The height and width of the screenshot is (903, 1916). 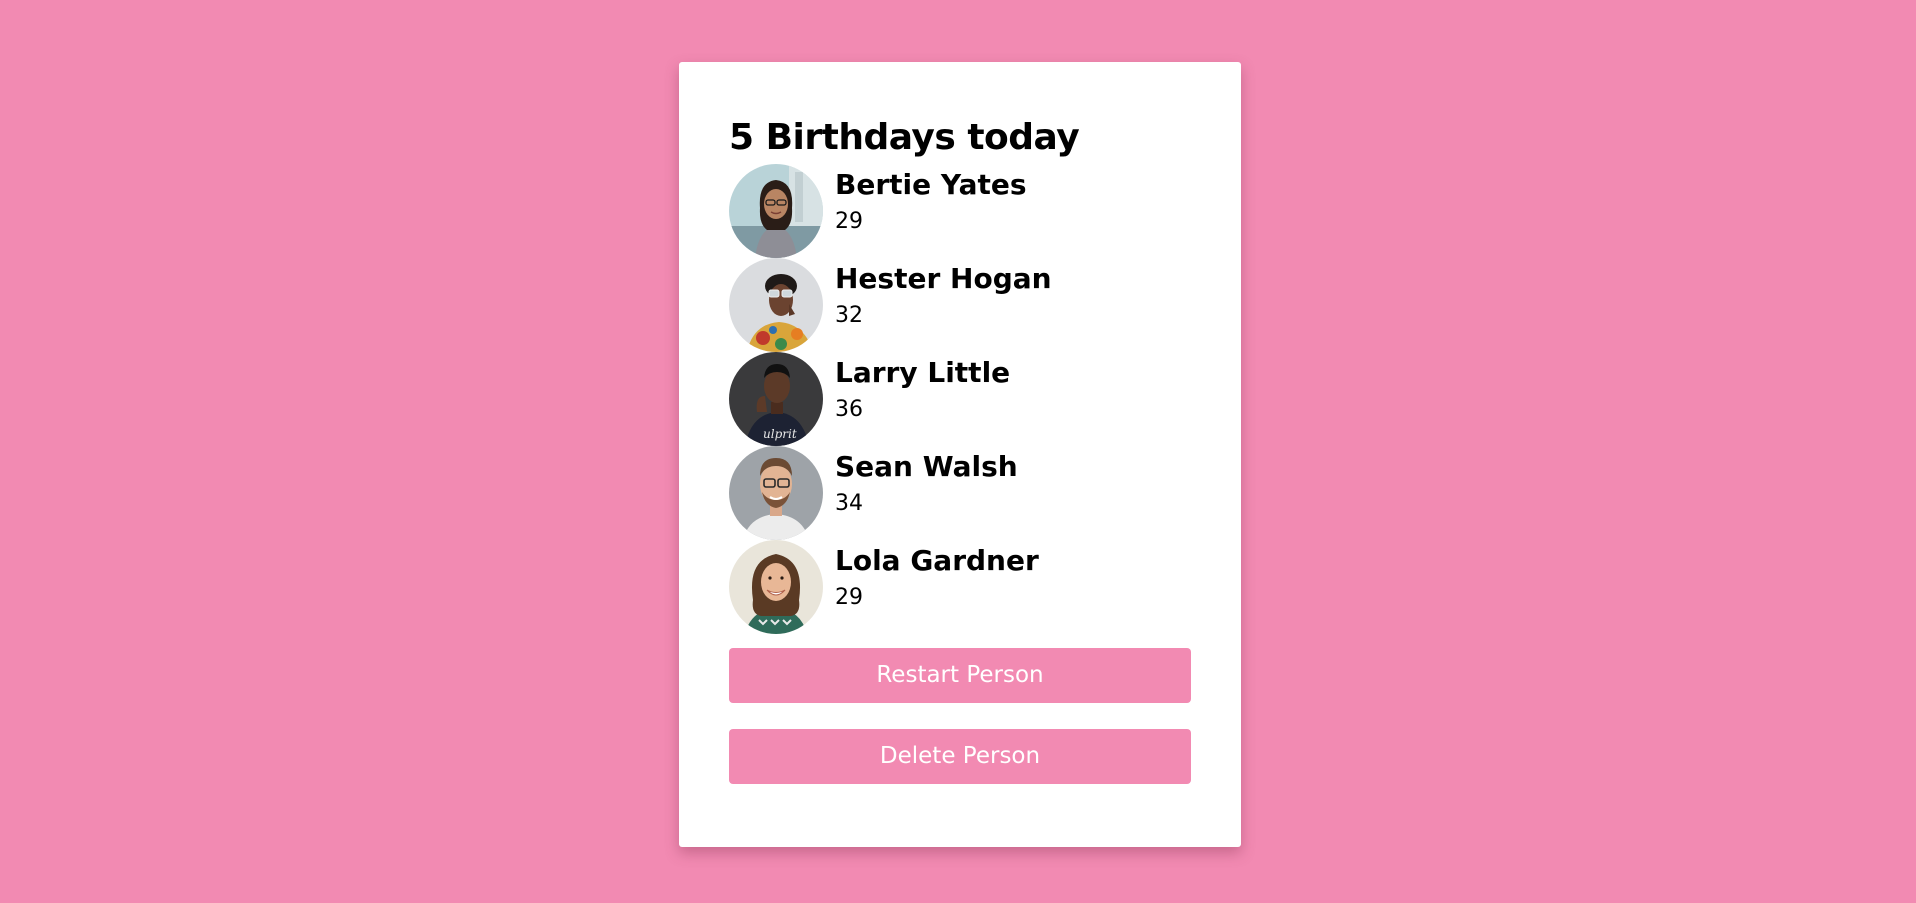 I want to click on list-item: Hester Hogan 32, so click(x=960, y=304).